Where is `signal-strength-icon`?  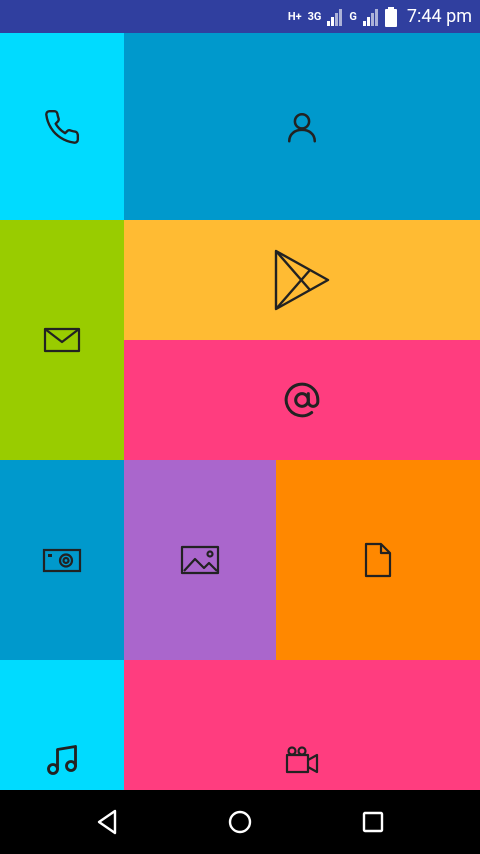 signal-strength-icon is located at coordinates (335, 17).